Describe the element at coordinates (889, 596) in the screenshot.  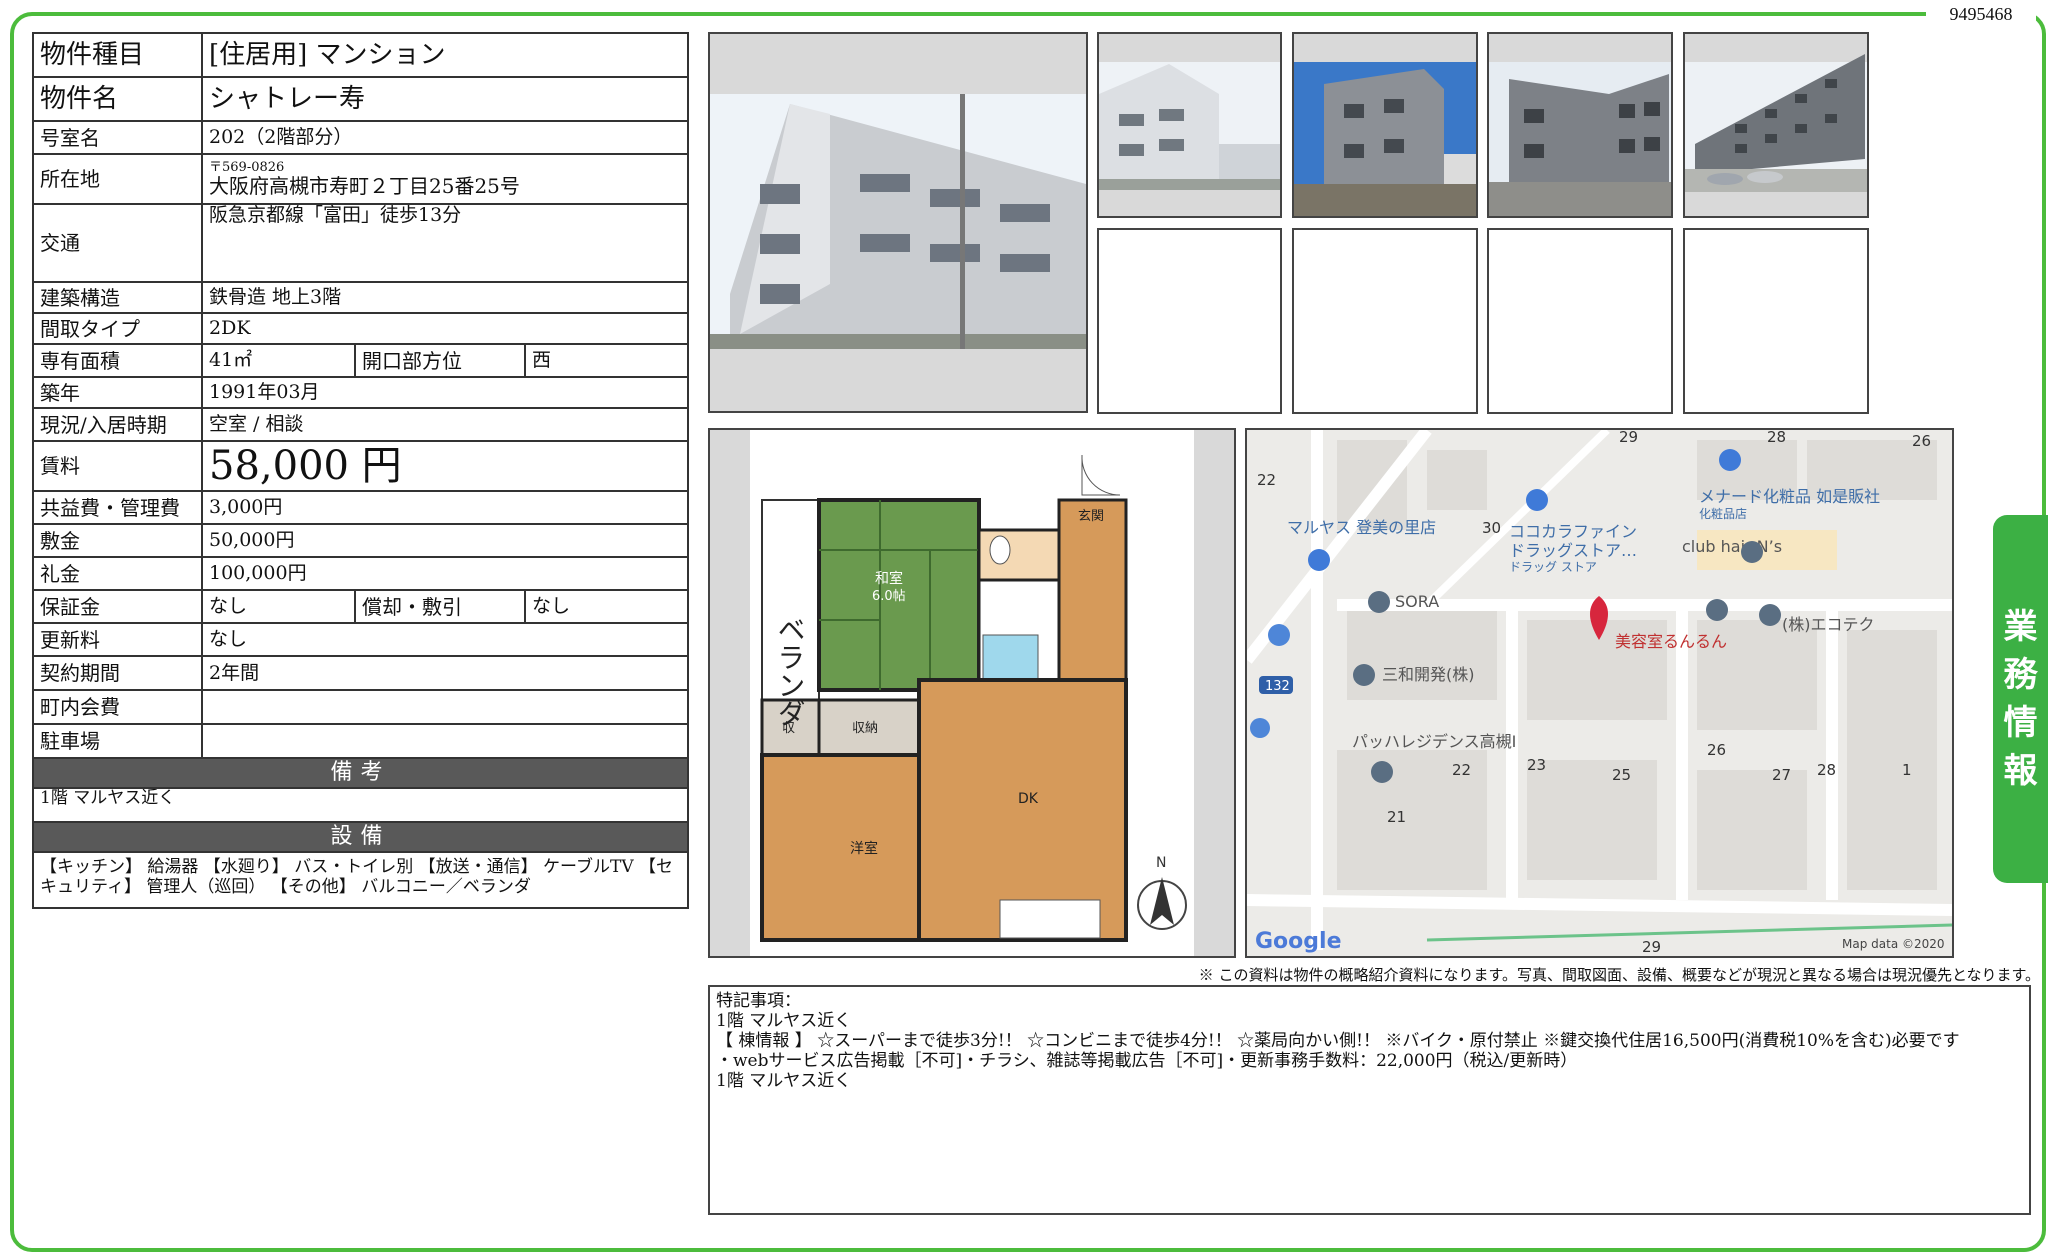
I see `washitsu-size-label: 6.0帖` at that location.